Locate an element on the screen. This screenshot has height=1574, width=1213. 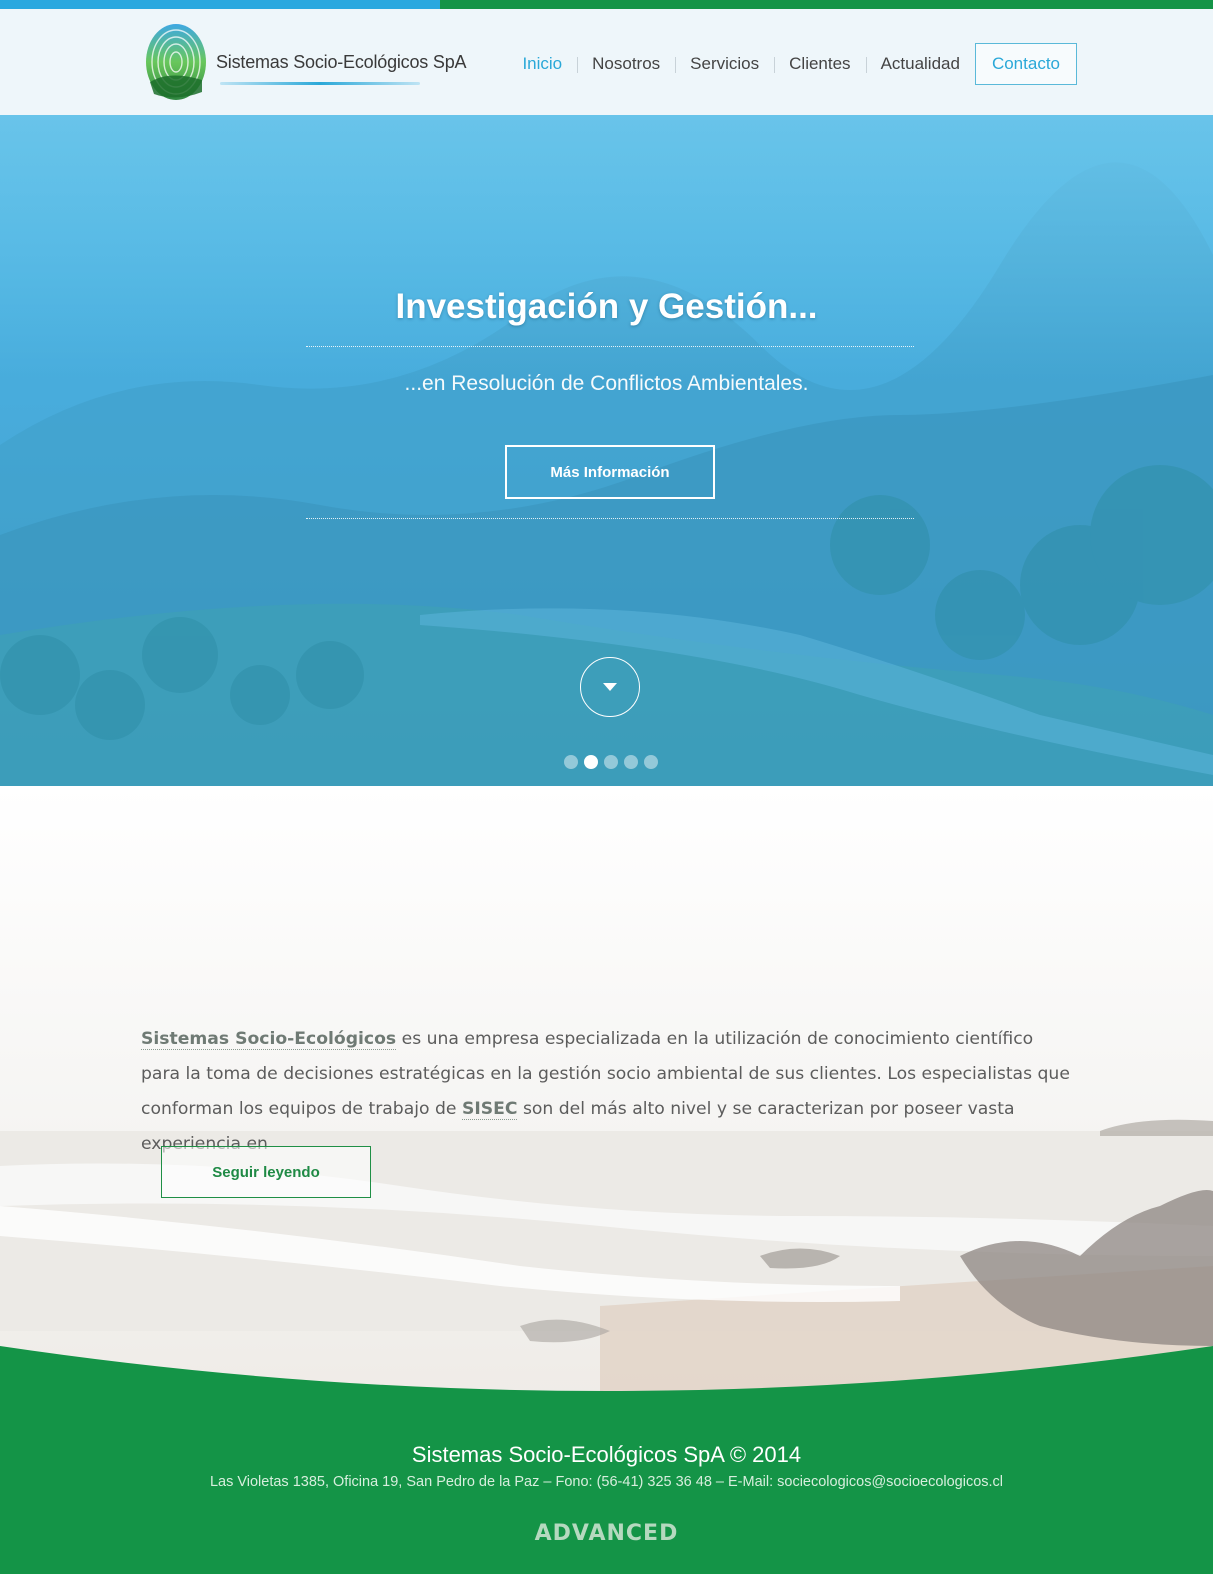
hero-divider-bottom is located at coordinates (610, 518).